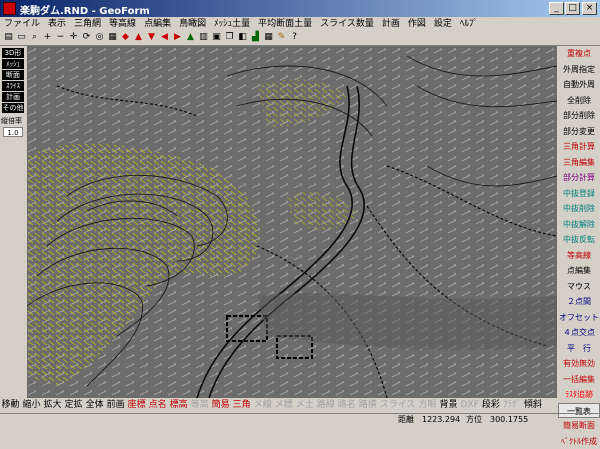  Describe the element at coordinates (579, 271) in the screenshot. I see `side-command-button: 点編集` at that location.